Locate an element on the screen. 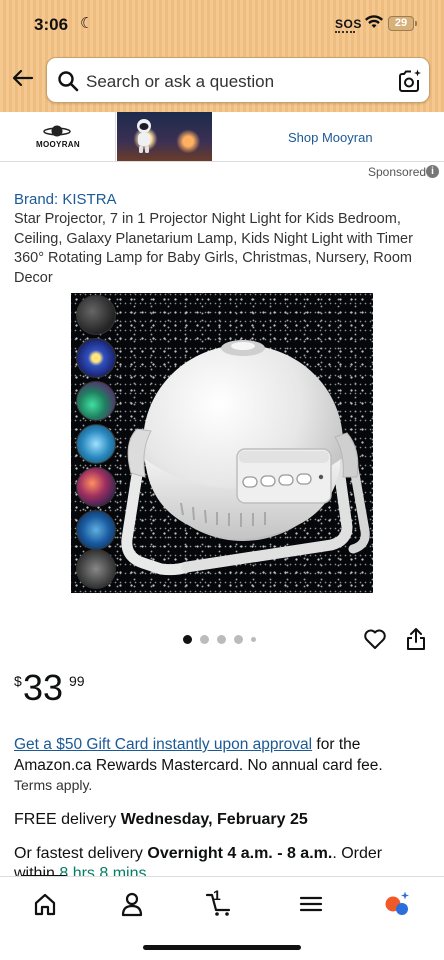 Image resolution: width=444 pixels, height=960 pixels. home-icon is located at coordinates (45, 904).